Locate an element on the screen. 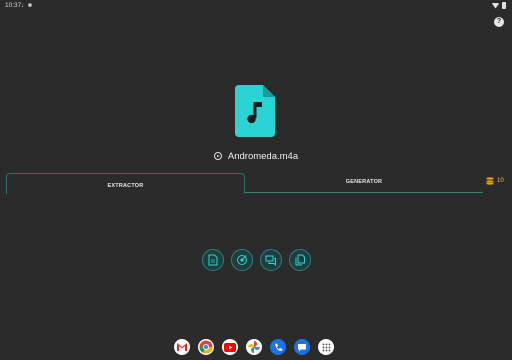 The image size is (512, 360). tab-divider is located at coordinates (364, 192).